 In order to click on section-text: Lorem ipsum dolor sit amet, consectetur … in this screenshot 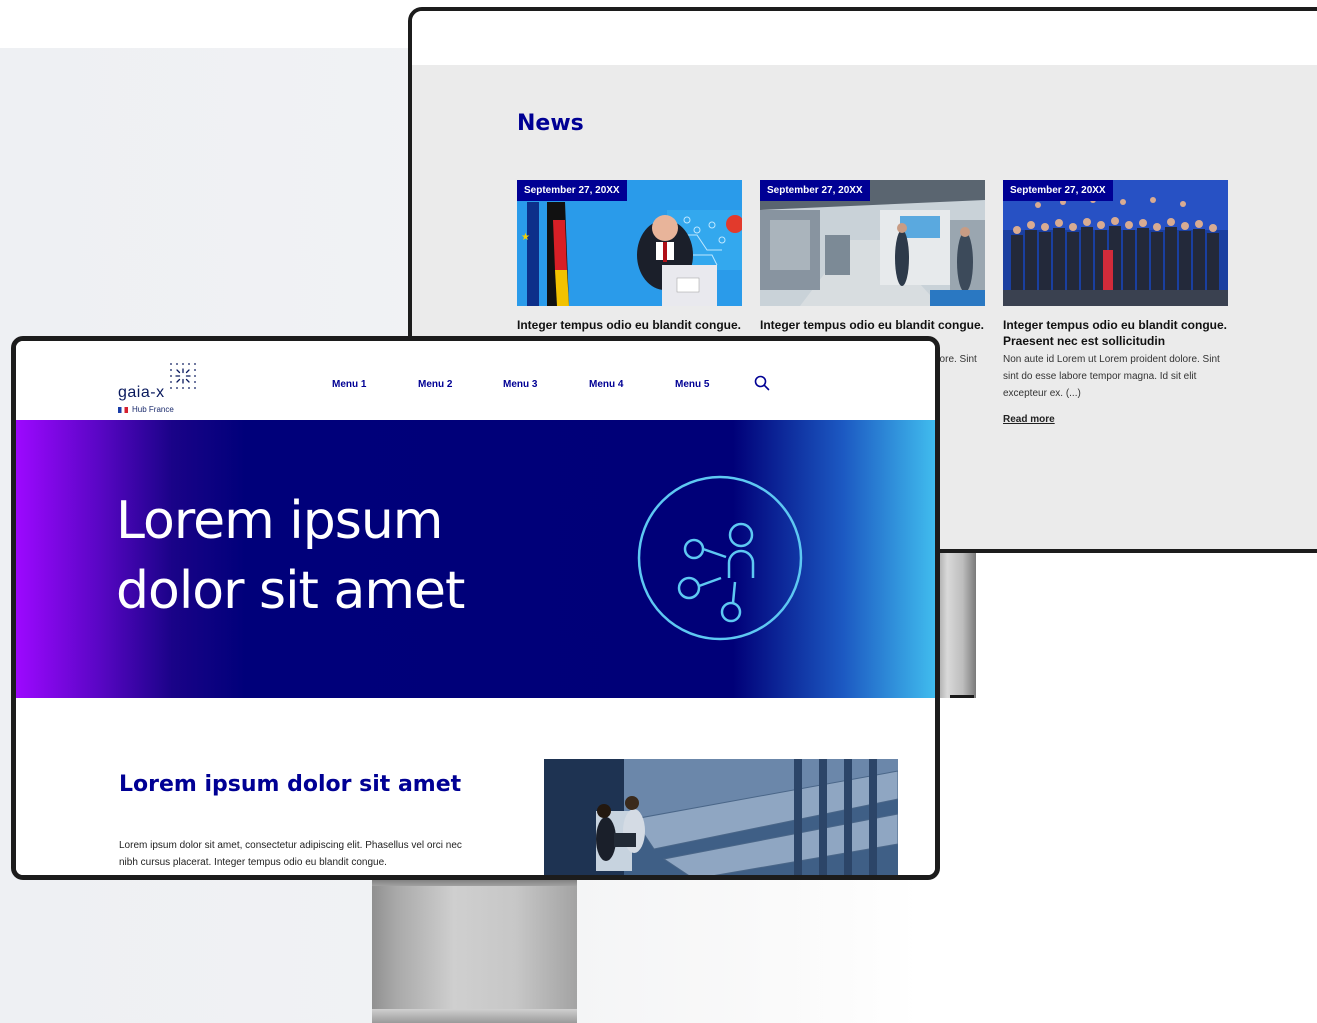, I will do `click(290, 854)`.